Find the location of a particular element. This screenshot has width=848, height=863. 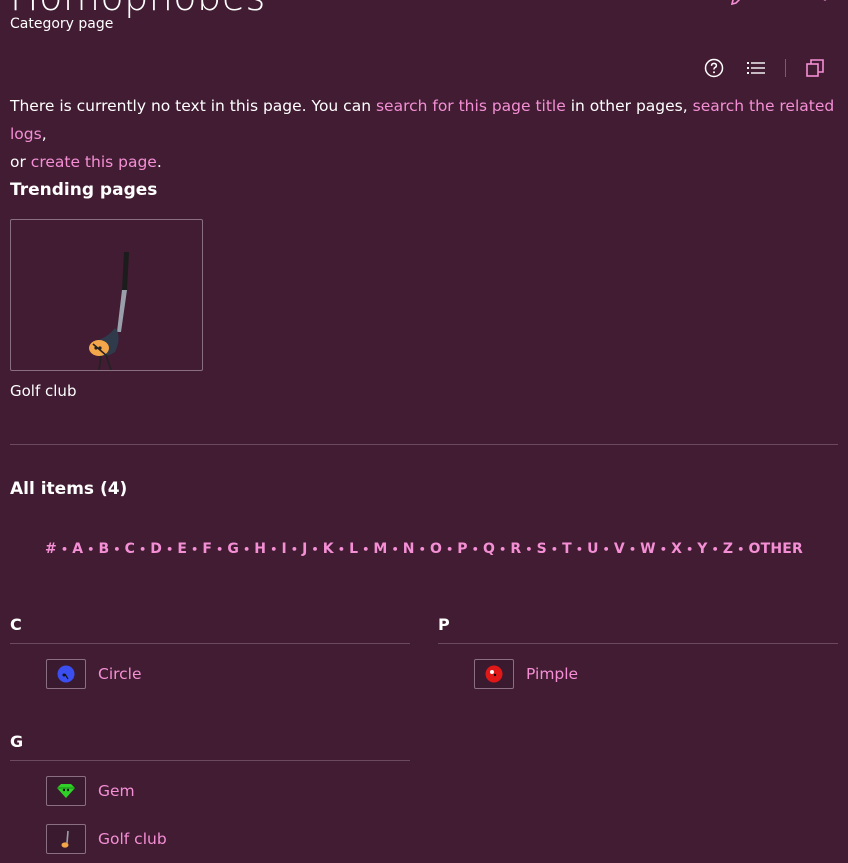

list-item-circle: Circle is located at coordinates (210, 674).